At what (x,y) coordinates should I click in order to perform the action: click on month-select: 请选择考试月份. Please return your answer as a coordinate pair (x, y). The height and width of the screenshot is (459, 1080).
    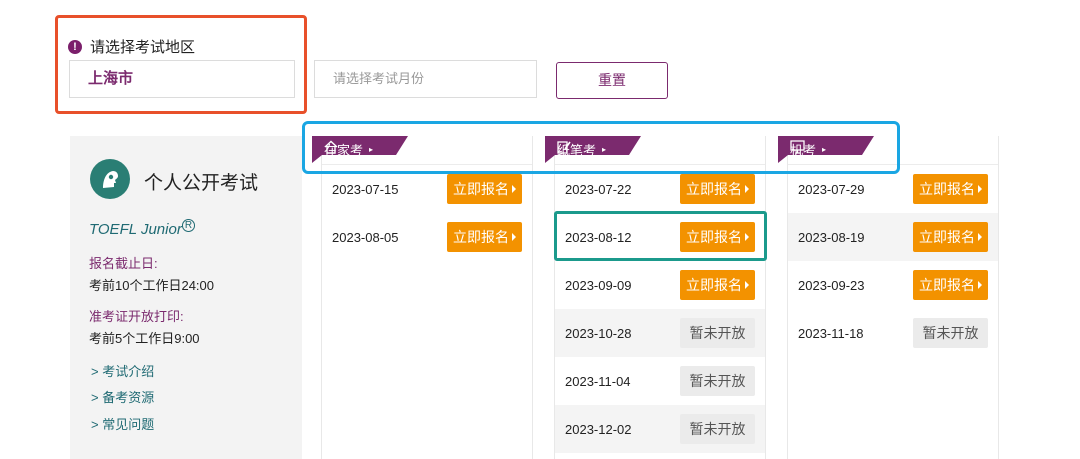
    Looking at the image, I should click on (425, 79).